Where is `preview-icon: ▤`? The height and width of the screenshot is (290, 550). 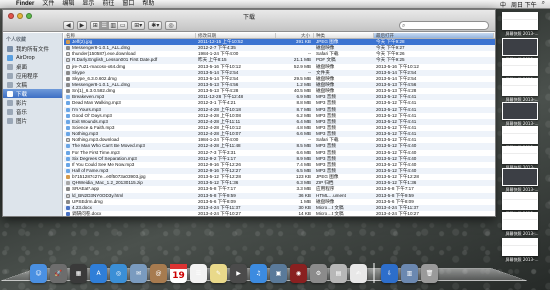 preview-icon: ▤ is located at coordinates (338, 273).